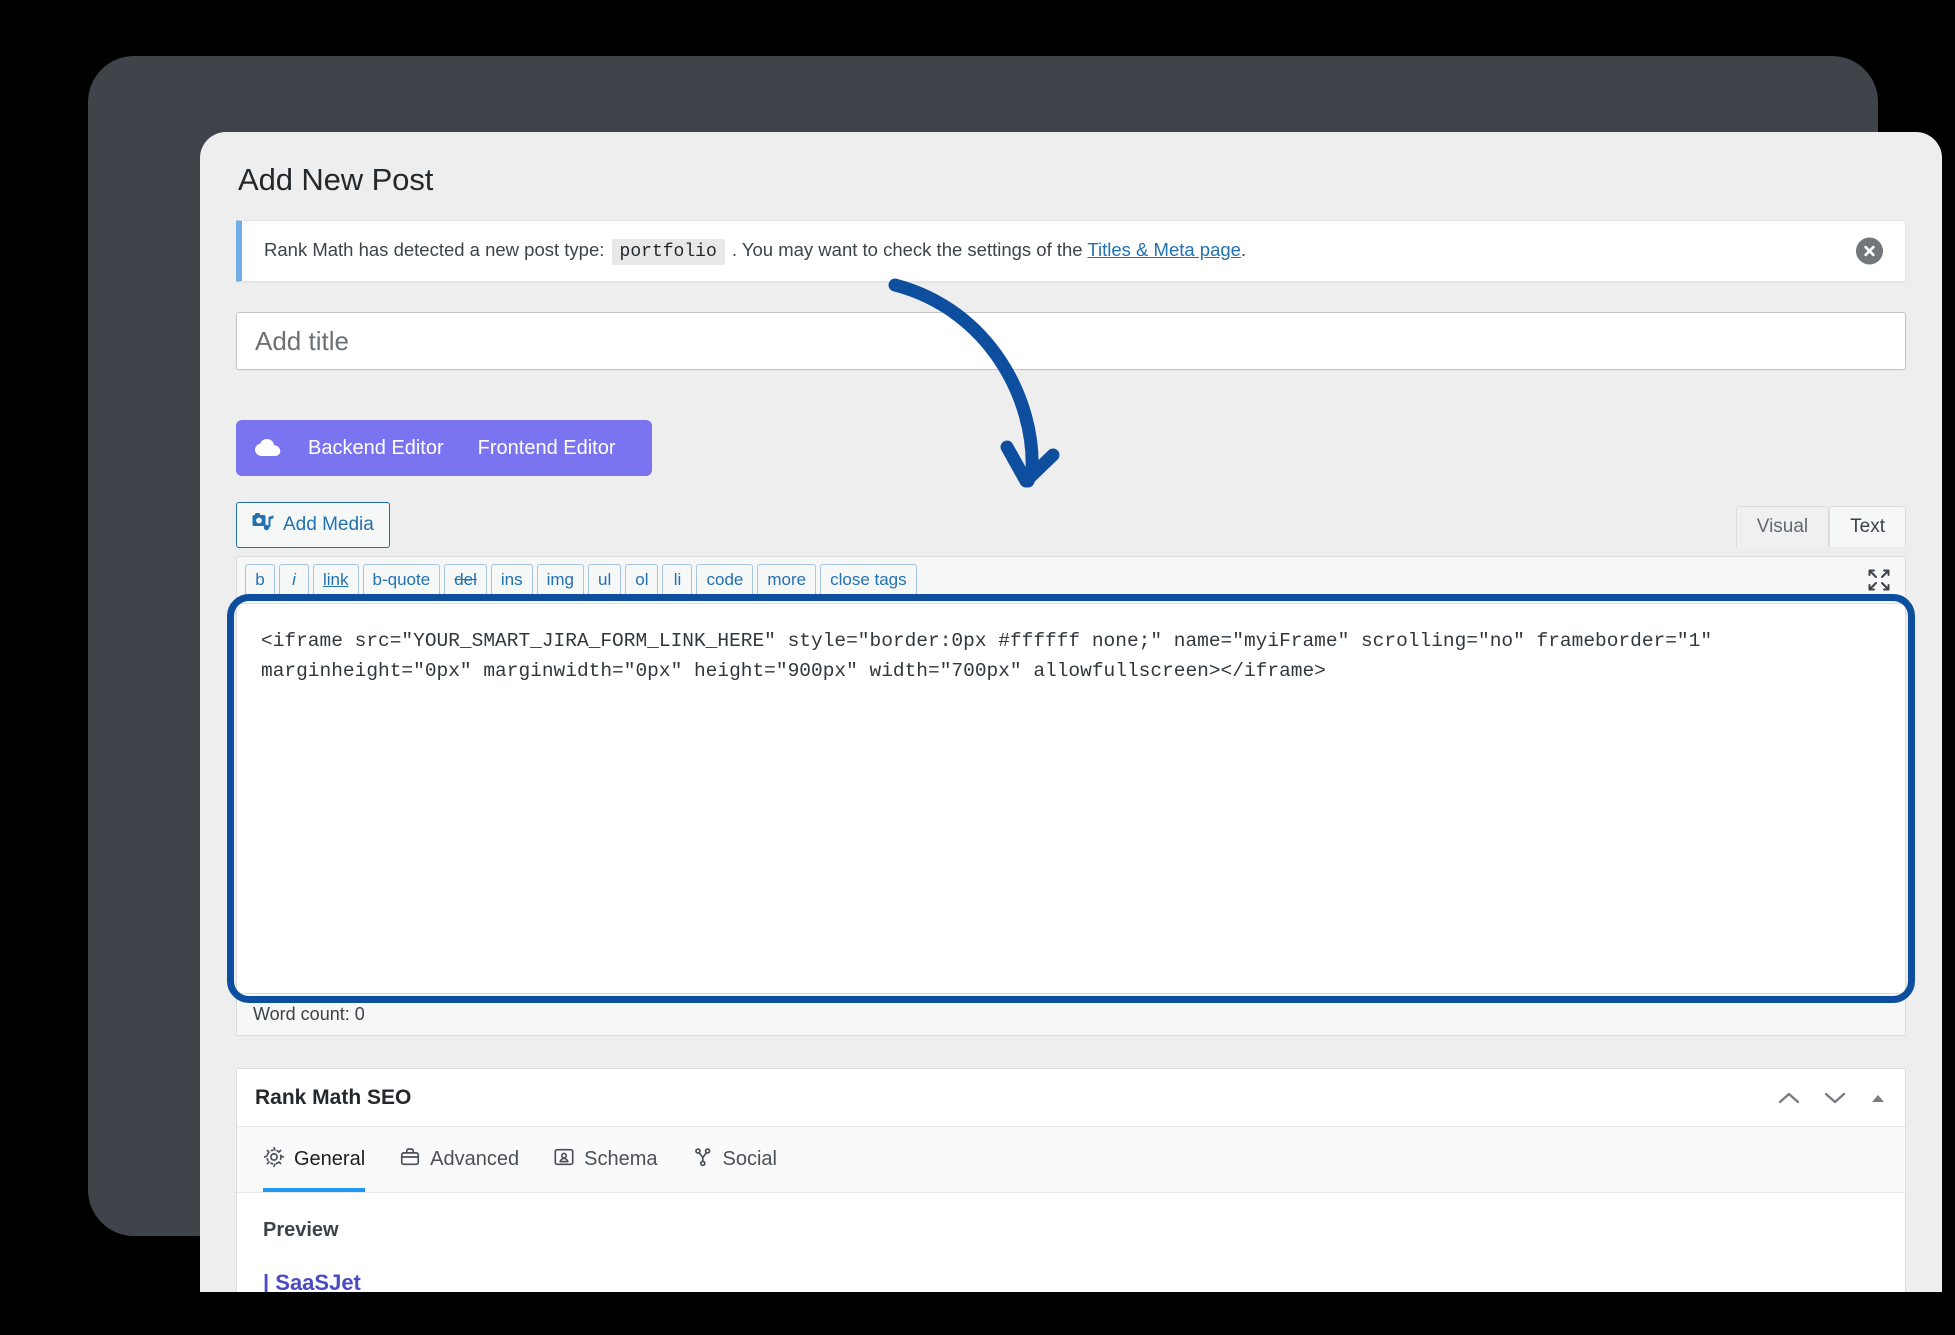 Image resolution: width=1955 pixels, height=1335 pixels. I want to click on editor-mode-tabs: Visual Text, so click(1820, 526).